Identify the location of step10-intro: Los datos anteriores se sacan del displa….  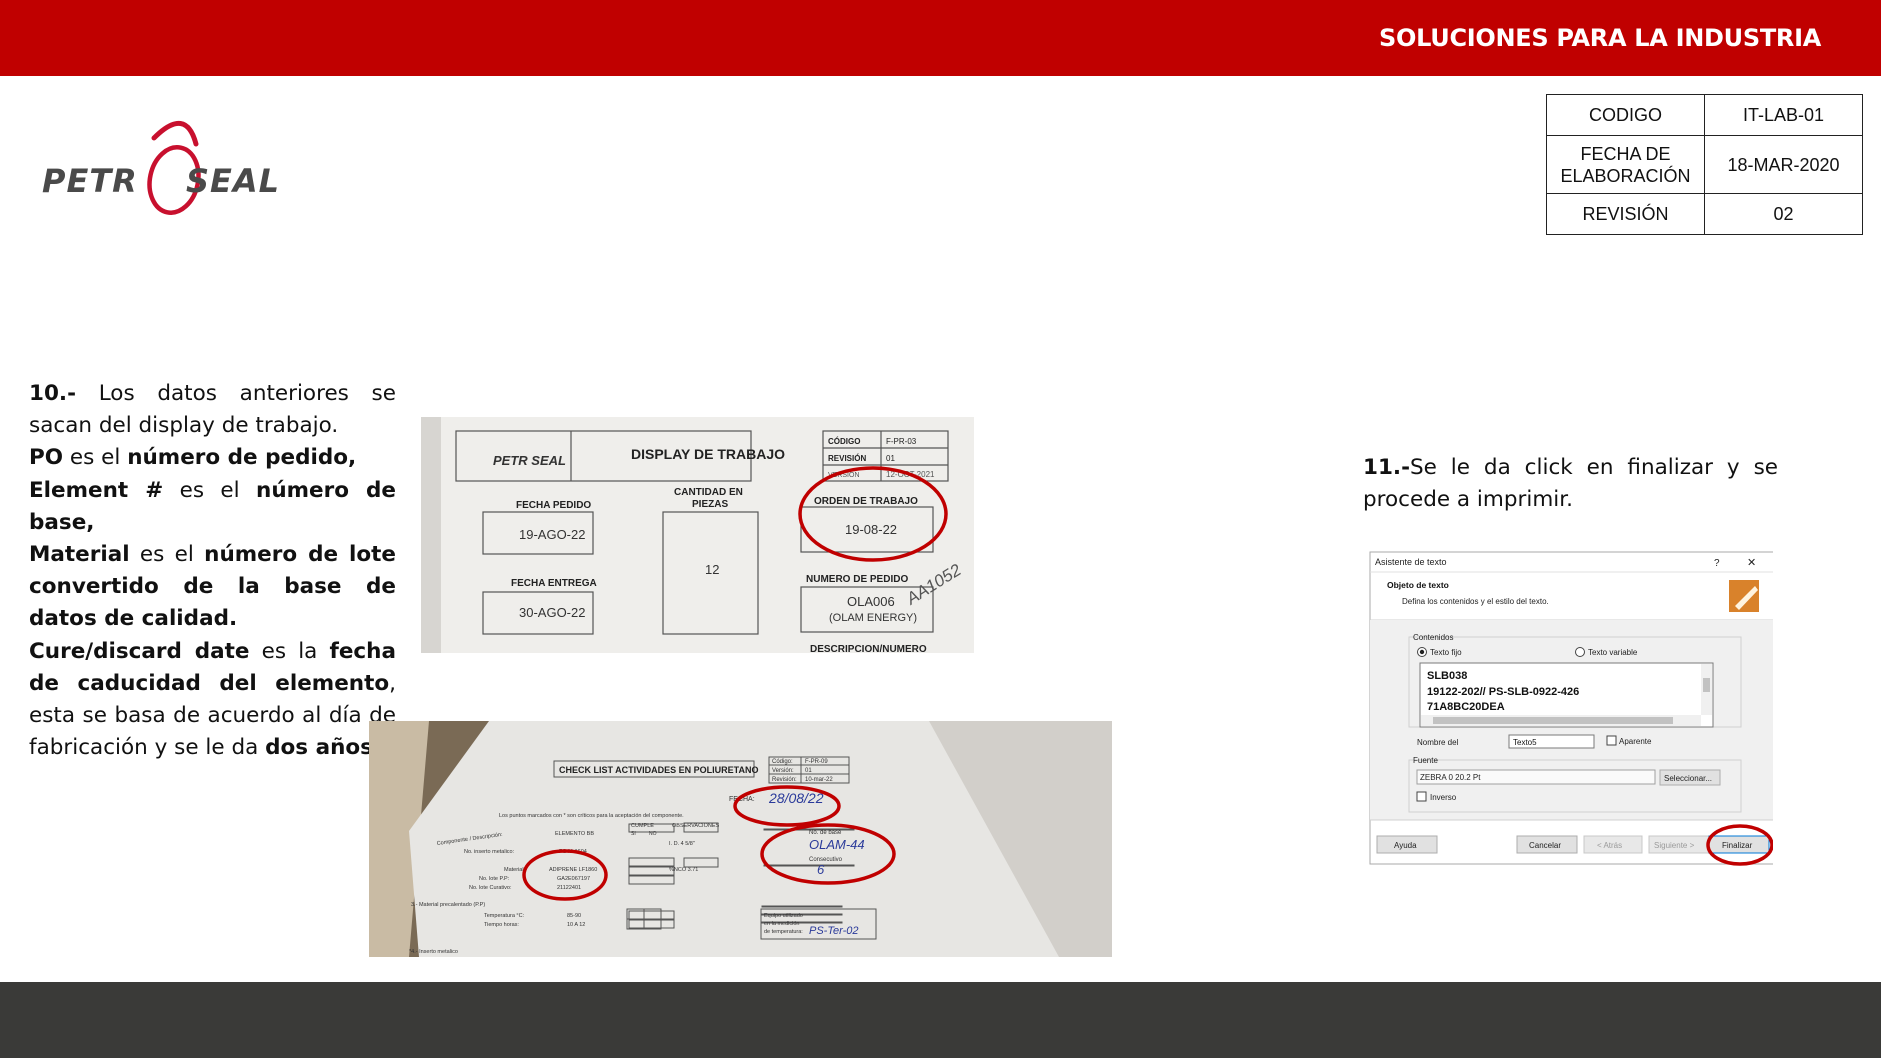
(212, 410).